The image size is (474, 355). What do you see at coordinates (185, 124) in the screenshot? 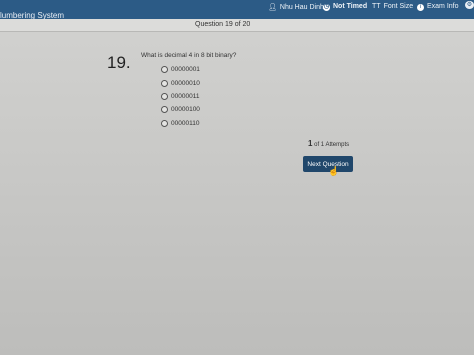
I see `option-label: 00000110` at bounding box center [185, 124].